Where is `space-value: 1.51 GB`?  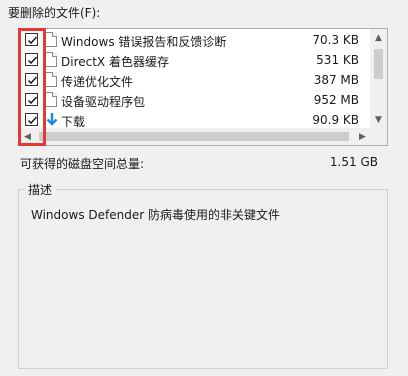 space-value: 1.51 GB is located at coordinates (353, 162).